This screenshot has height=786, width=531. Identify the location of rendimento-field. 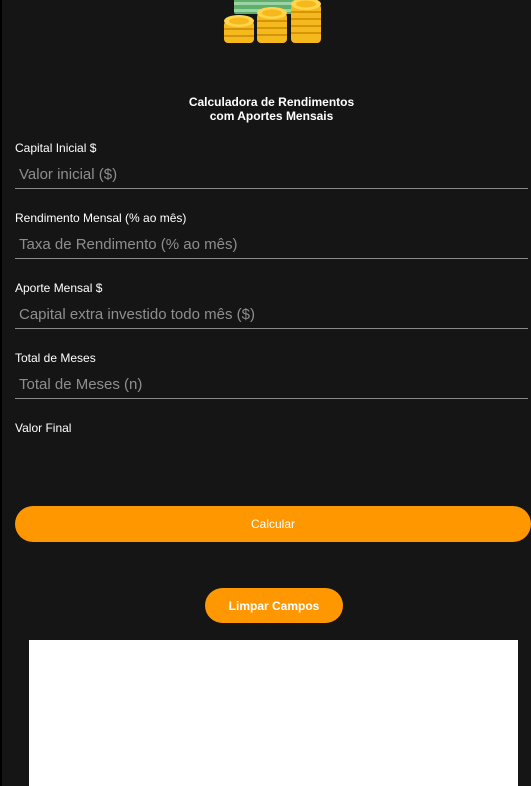
(271, 245).